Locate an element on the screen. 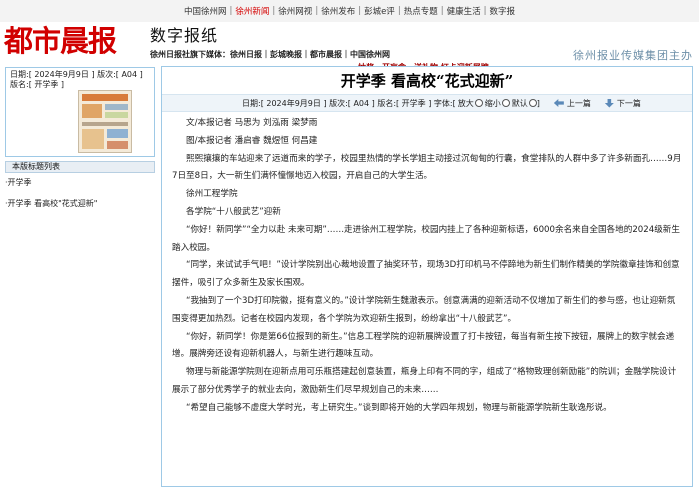 The height and width of the screenshot is (487, 699). nav-link-xuzhou-tv: 徐州网视 is located at coordinates (295, 11).